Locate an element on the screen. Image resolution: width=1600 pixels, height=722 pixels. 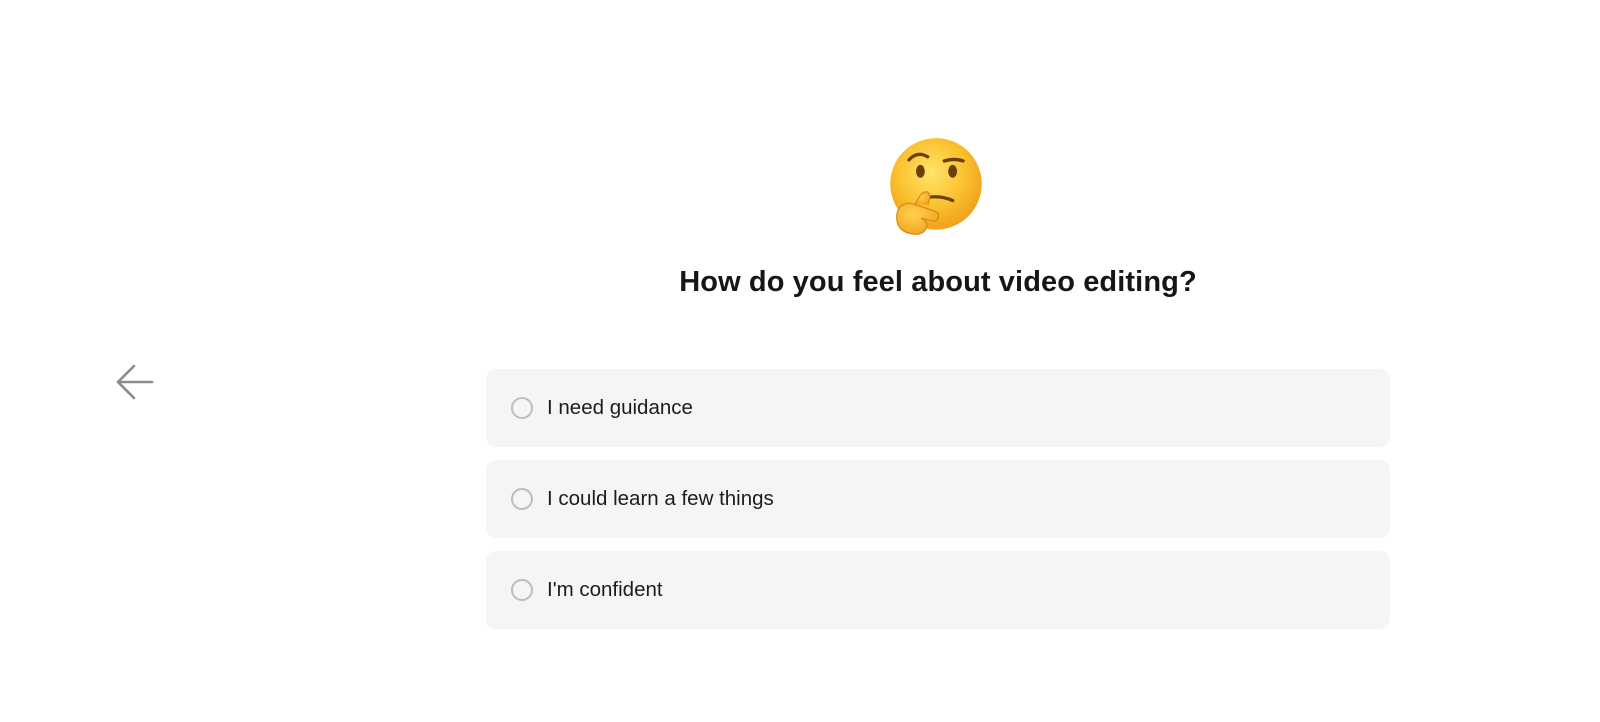
page-title: How do you feel about video editing? is located at coordinates (938, 282).